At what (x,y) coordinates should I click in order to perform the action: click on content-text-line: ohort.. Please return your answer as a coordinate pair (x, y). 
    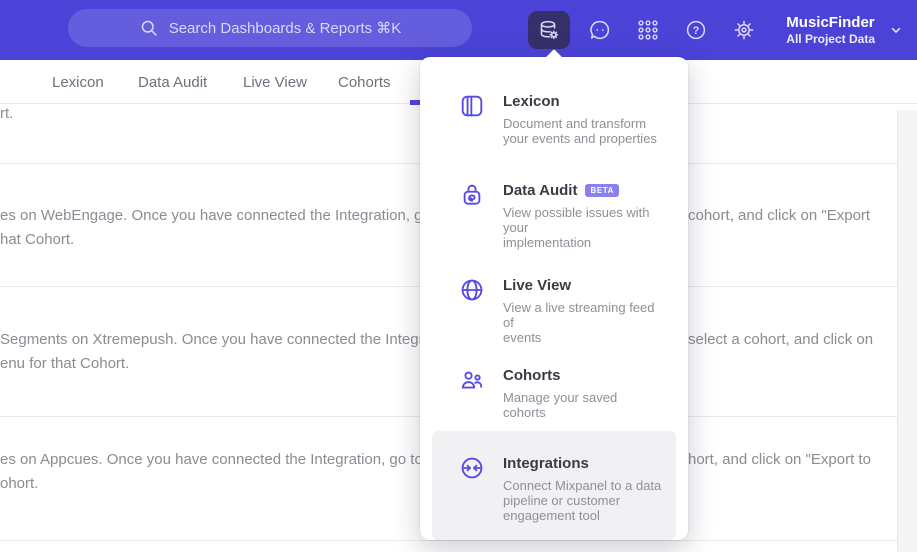
    Looking at the image, I should click on (19, 483).